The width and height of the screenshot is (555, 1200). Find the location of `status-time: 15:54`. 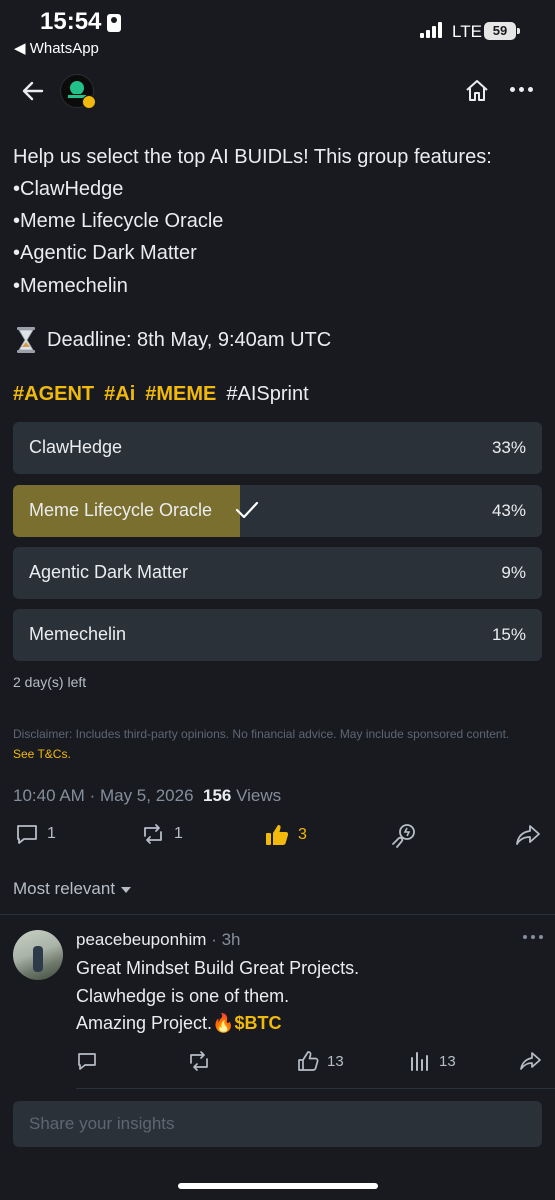

status-time: 15:54 is located at coordinates (71, 21).